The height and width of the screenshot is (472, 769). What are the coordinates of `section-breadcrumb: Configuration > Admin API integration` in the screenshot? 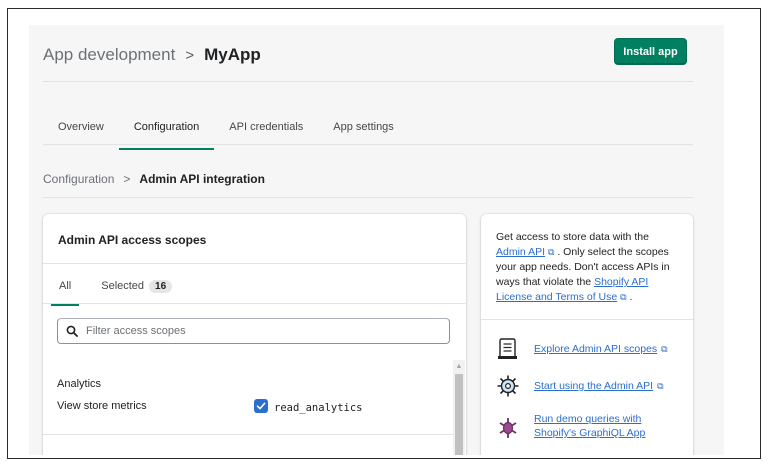 It's located at (154, 179).